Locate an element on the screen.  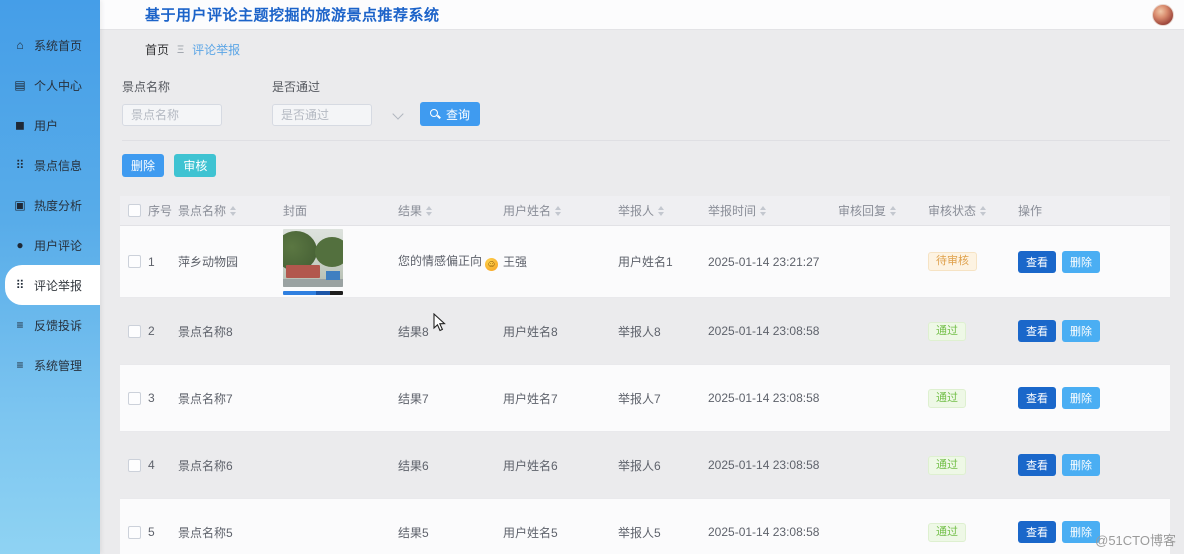
cell-index: 5 is located at coordinates (151, 532).